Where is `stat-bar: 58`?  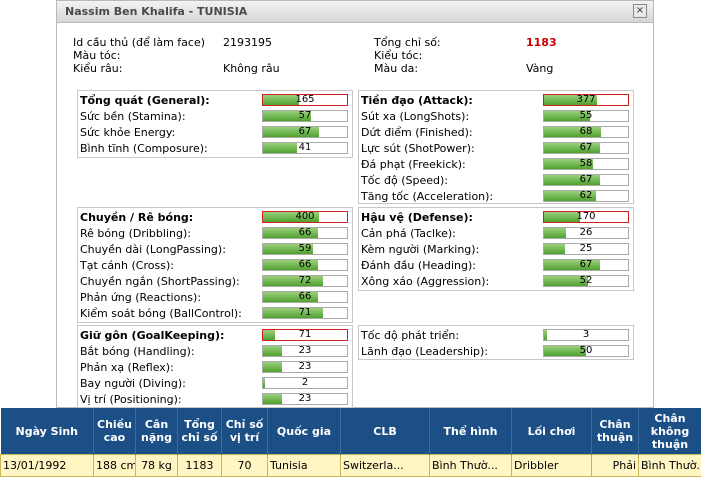 stat-bar: 58 is located at coordinates (586, 164).